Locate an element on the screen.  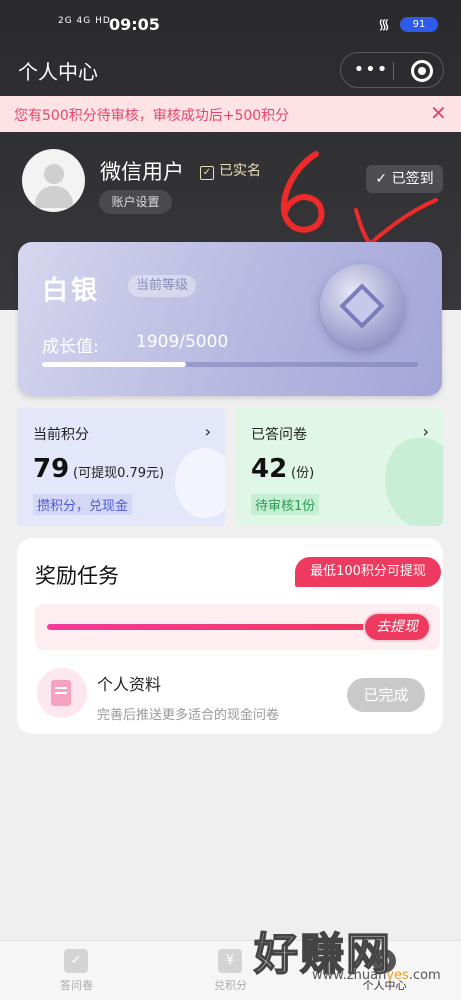
capsule-divider is located at coordinates (393, 71).